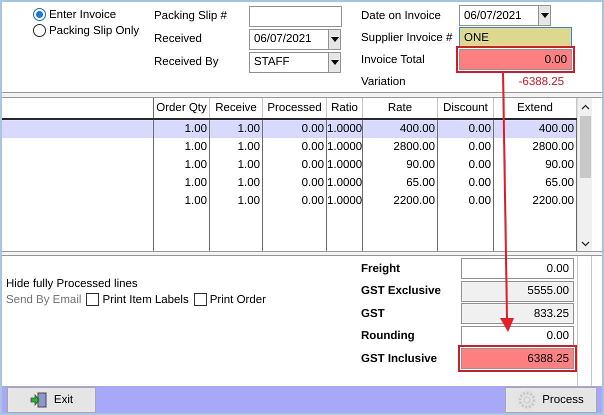 Image resolution: width=604 pixels, height=415 pixels. I want to click on radio-option: Enter Invoice, so click(93, 14).